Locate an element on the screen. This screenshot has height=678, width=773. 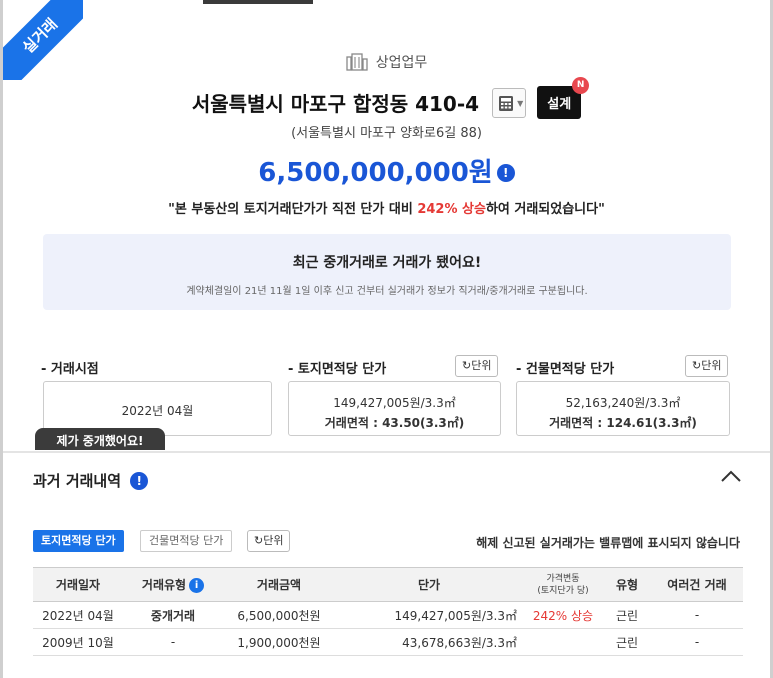
building-unit-price-label: - 건물면적당 단가 is located at coordinates (565, 369).